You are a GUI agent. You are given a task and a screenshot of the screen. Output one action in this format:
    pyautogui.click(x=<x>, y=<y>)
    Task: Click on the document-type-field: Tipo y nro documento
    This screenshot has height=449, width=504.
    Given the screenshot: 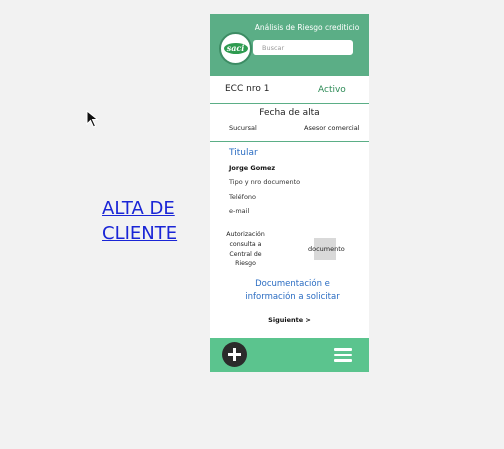 What is the action you would take?
    pyautogui.click(x=264, y=182)
    